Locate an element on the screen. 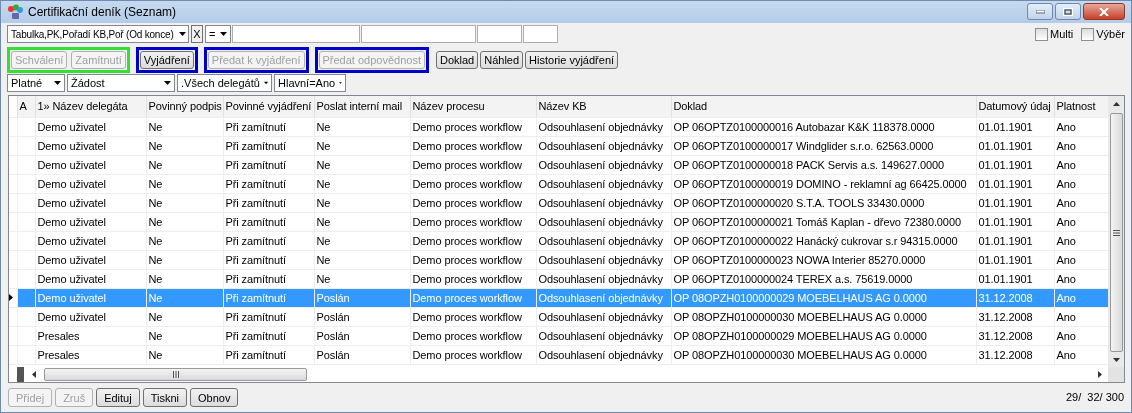 The height and width of the screenshot is (413, 1132). restore-icon is located at coordinates (1068, 11).